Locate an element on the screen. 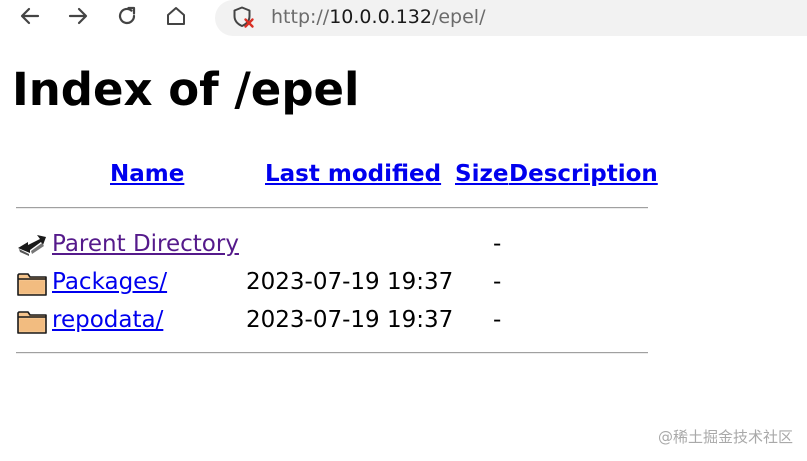 This screenshot has height=461, width=807. watermark: @稀土掘金技术社区 is located at coordinates (725, 437).